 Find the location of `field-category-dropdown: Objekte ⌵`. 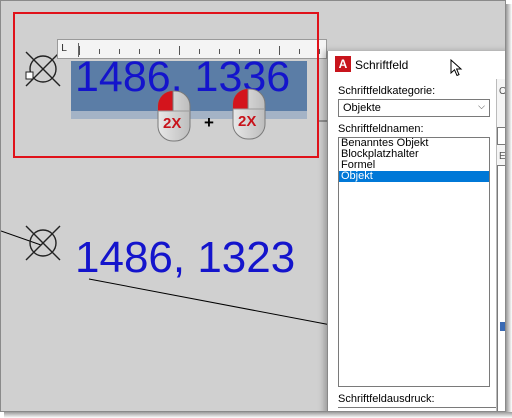

field-category-dropdown: Objekte ⌵ is located at coordinates (414, 108).